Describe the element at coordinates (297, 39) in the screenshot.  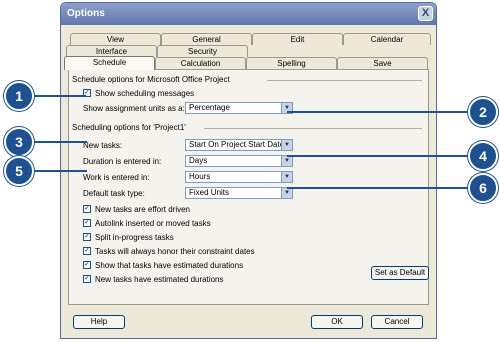
I see `tab-edit: Edit` at that location.